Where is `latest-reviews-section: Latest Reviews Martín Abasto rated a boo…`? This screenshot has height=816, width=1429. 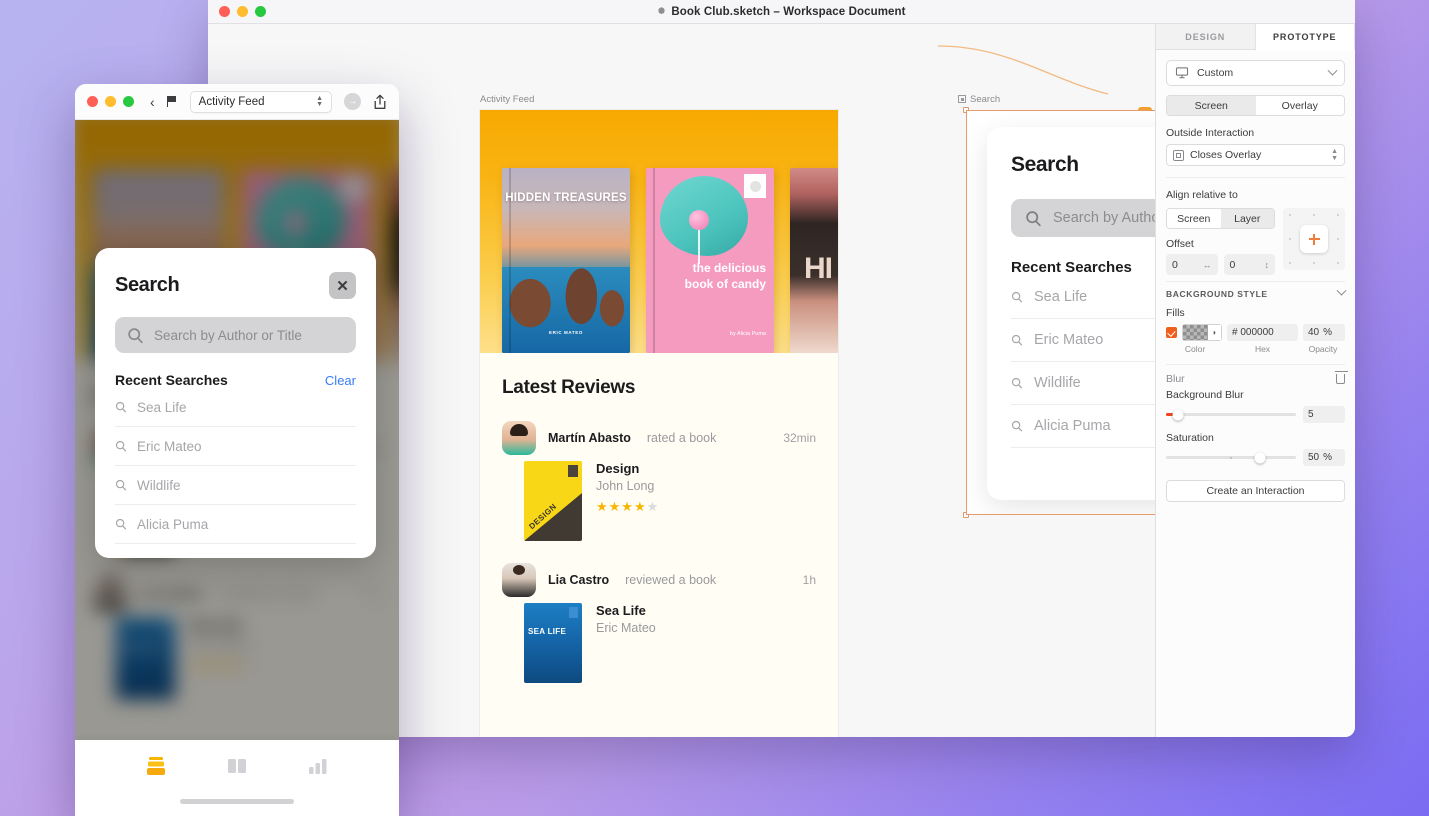
latest-reviews-section: Latest Reviews Martín Abasto rated a boo… is located at coordinates (659, 518).